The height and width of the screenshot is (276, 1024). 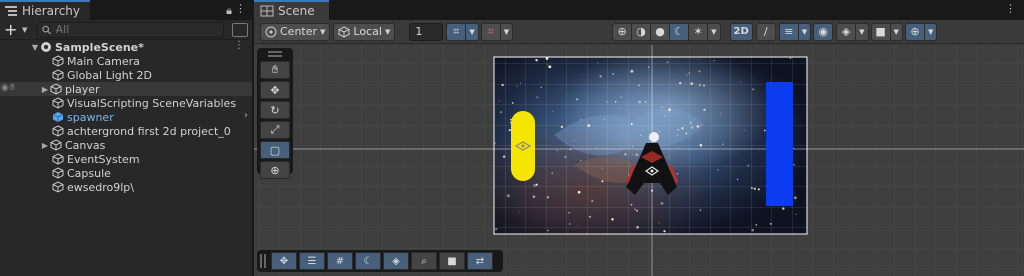 What do you see at coordinates (126, 187) in the screenshot?
I see `tree-row-ewsedro: ewsedro9lp\` at bounding box center [126, 187].